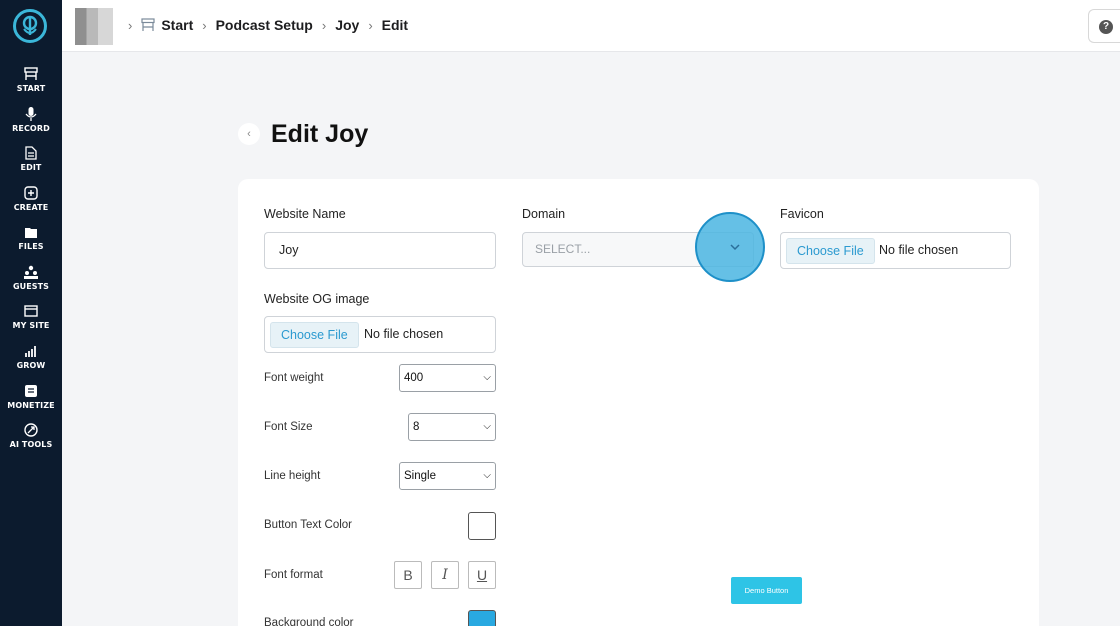 The image size is (1120, 626). Describe the element at coordinates (408, 575) in the screenshot. I see `bold-button: B` at that location.